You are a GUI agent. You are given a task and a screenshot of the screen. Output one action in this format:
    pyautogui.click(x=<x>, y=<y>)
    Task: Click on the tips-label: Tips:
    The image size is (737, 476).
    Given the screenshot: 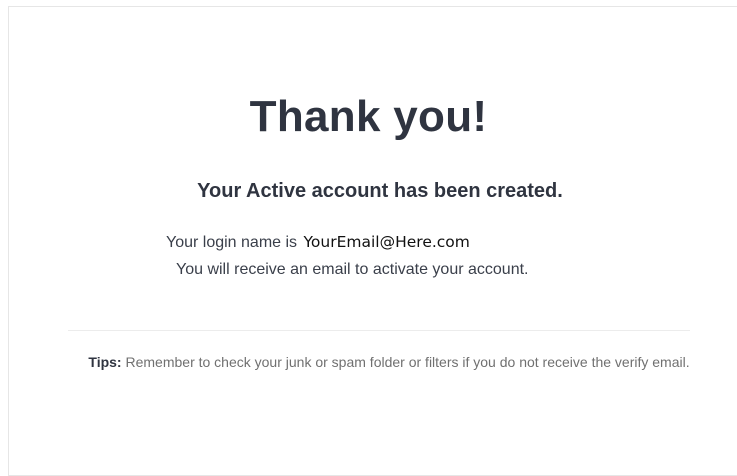 What is the action you would take?
    pyautogui.click(x=105, y=362)
    